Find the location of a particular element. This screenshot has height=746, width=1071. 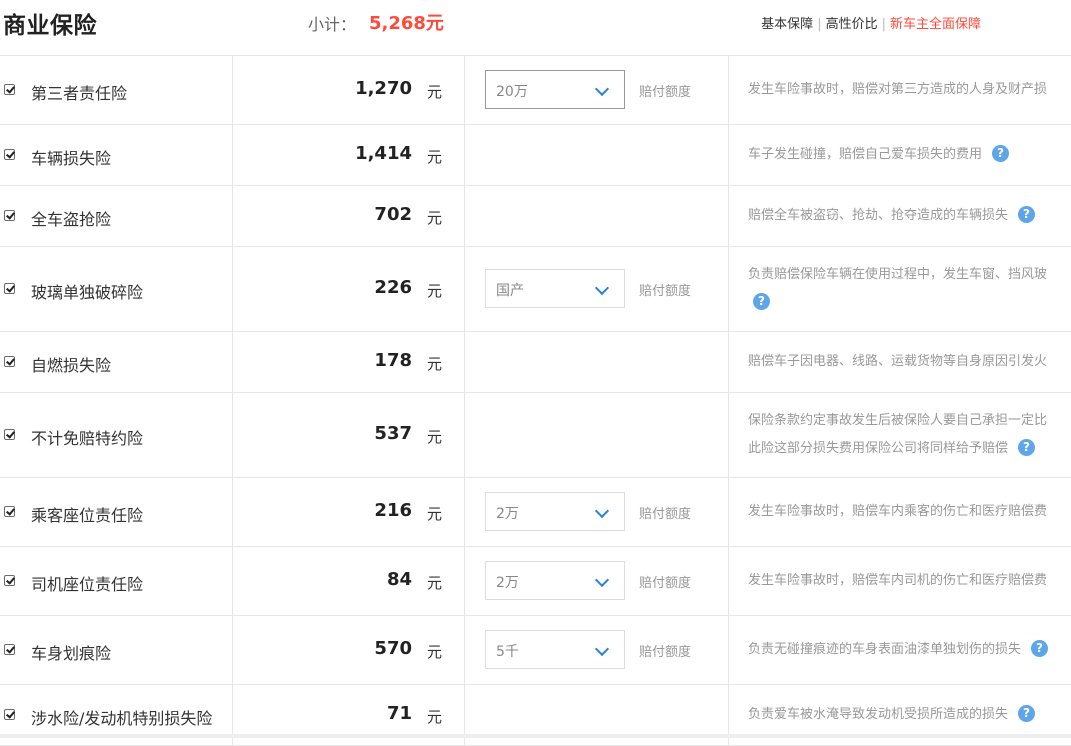

plan-link-basic: 基本保障 is located at coordinates (787, 24).